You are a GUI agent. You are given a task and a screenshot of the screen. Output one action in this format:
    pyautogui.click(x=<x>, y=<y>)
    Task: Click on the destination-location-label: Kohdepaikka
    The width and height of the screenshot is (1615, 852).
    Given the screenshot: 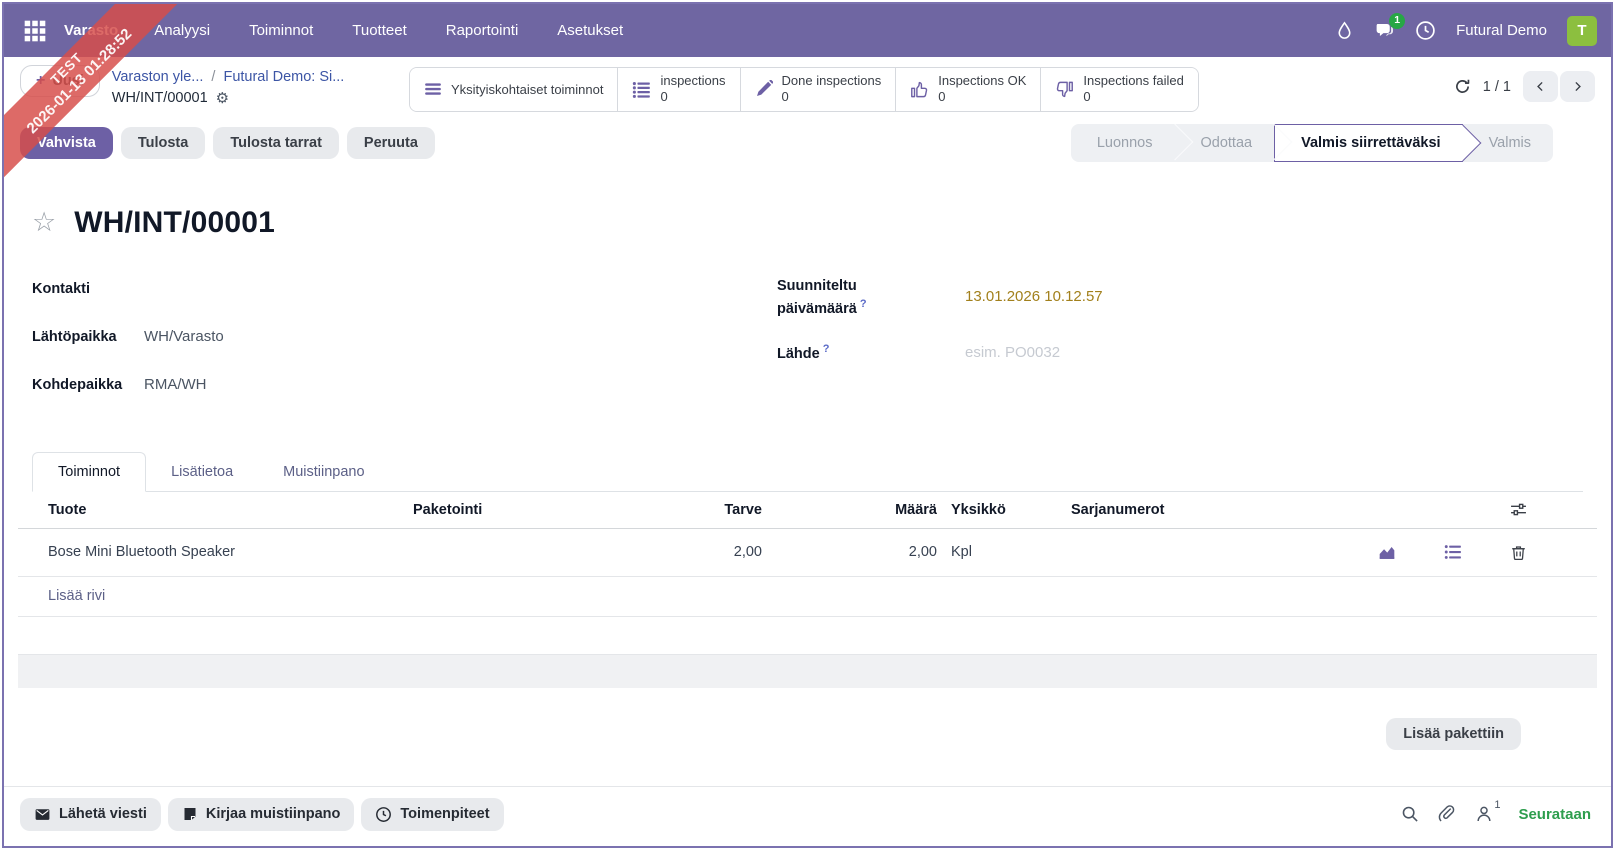 What is the action you would take?
    pyautogui.click(x=77, y=385)
    